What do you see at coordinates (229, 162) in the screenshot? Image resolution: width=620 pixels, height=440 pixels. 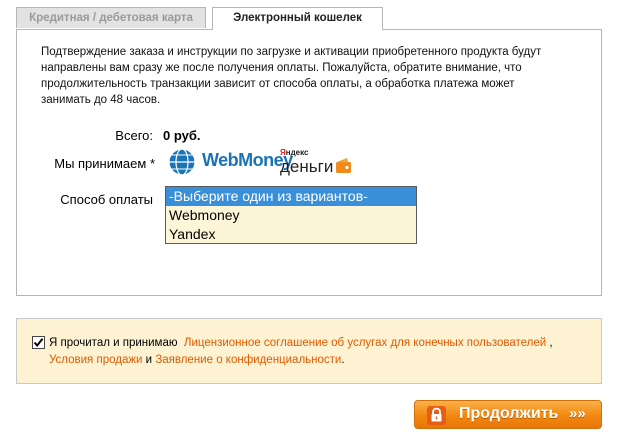 I see `webmoney-logo: WebMoney` at bounding box center [229, 162].